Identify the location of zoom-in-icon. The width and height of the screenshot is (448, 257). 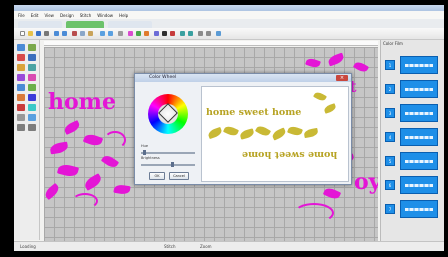
(102, 33).